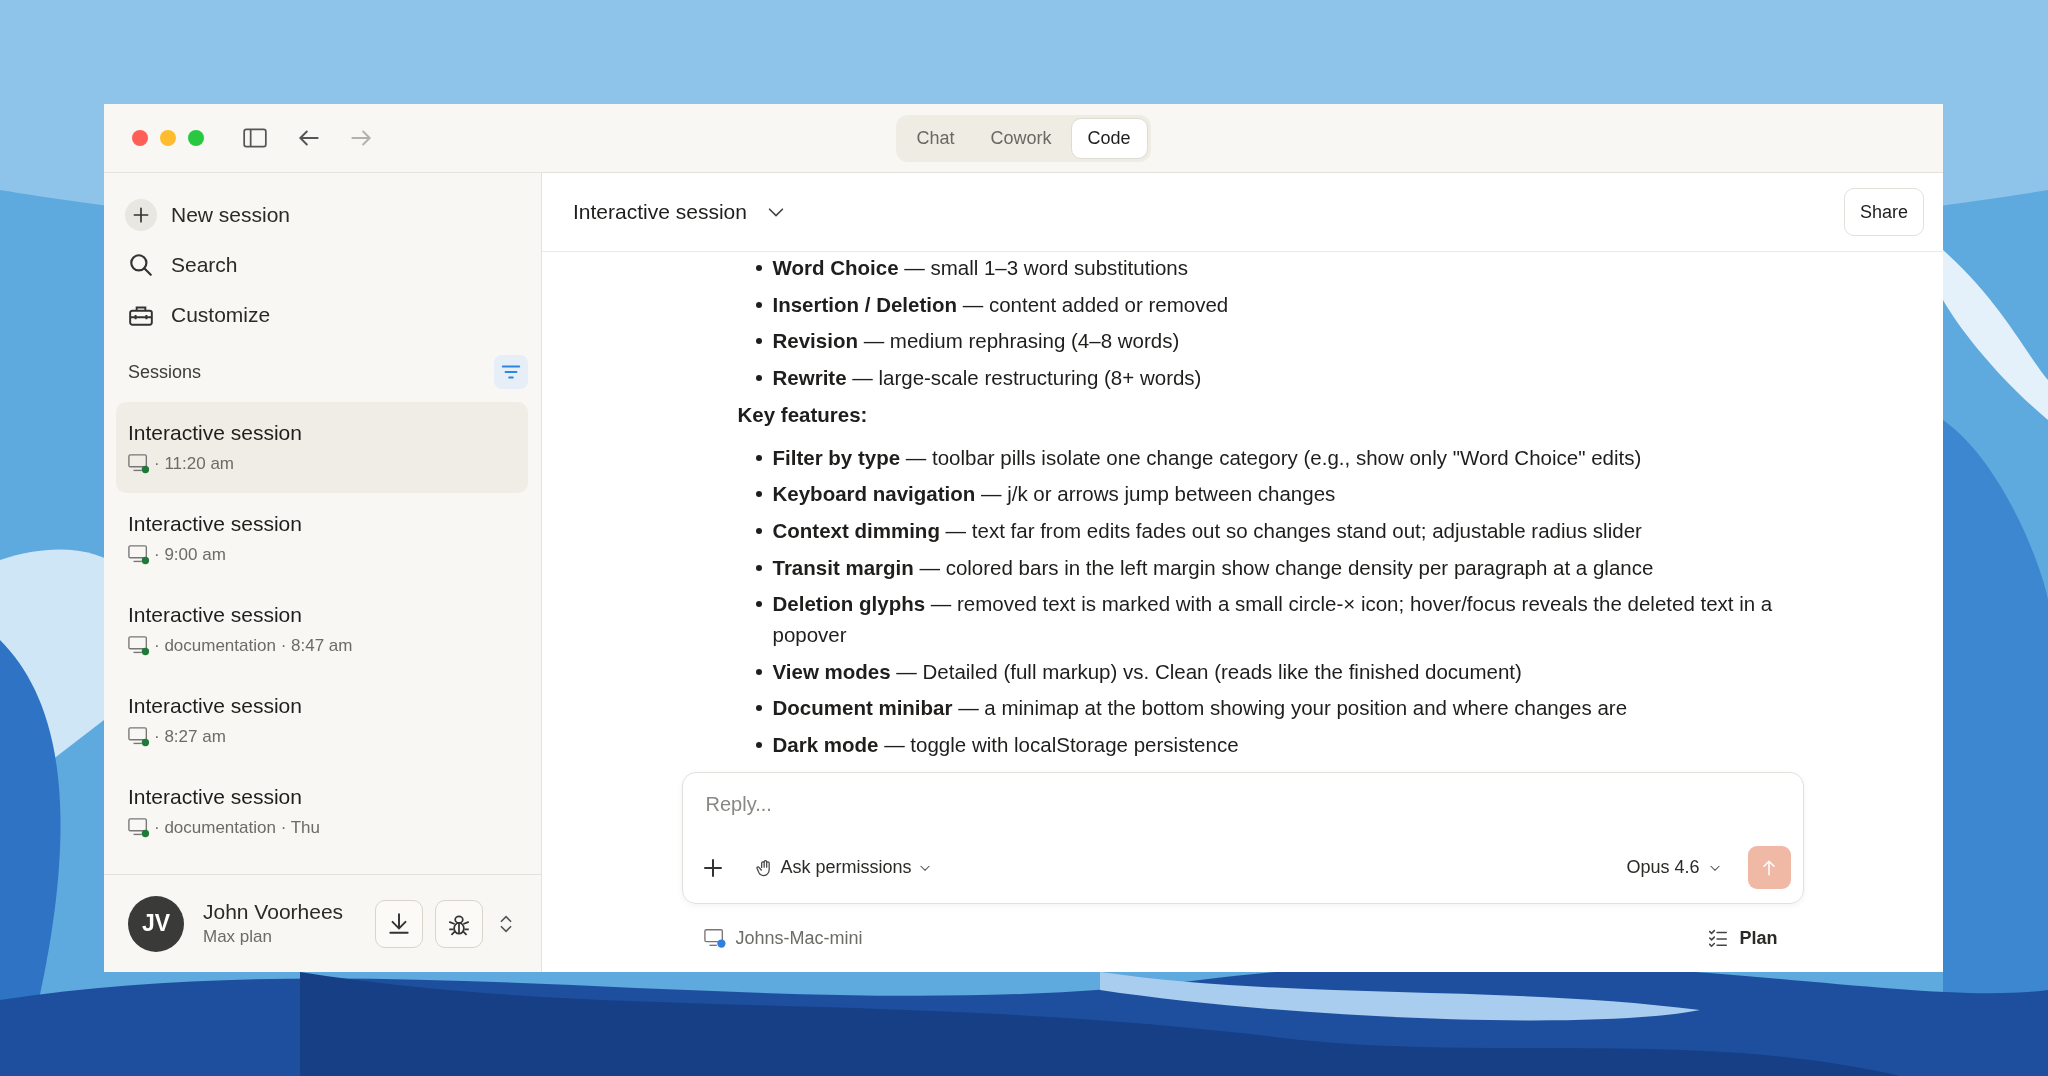 The height and width of the screenshot is (1076, 2048). What do you see at coordinates (140, 138) in the screenshot?
I see `close-button` at bounding box center [140, 138].